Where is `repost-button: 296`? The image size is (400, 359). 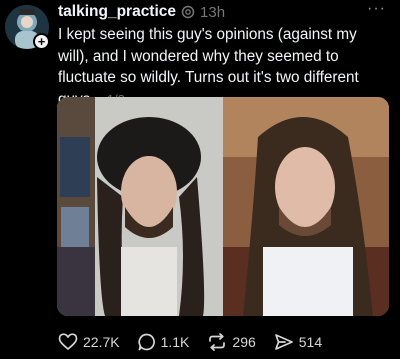 repost-button: 296 is located at coordinates (231, 342).